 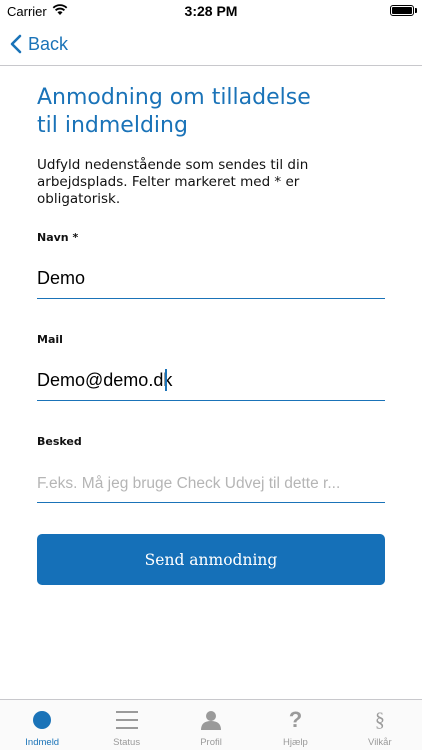 What do you see at coordinates (211, 720) in the screenshot?
I see `person-icon` at bounding box center [211, 720].